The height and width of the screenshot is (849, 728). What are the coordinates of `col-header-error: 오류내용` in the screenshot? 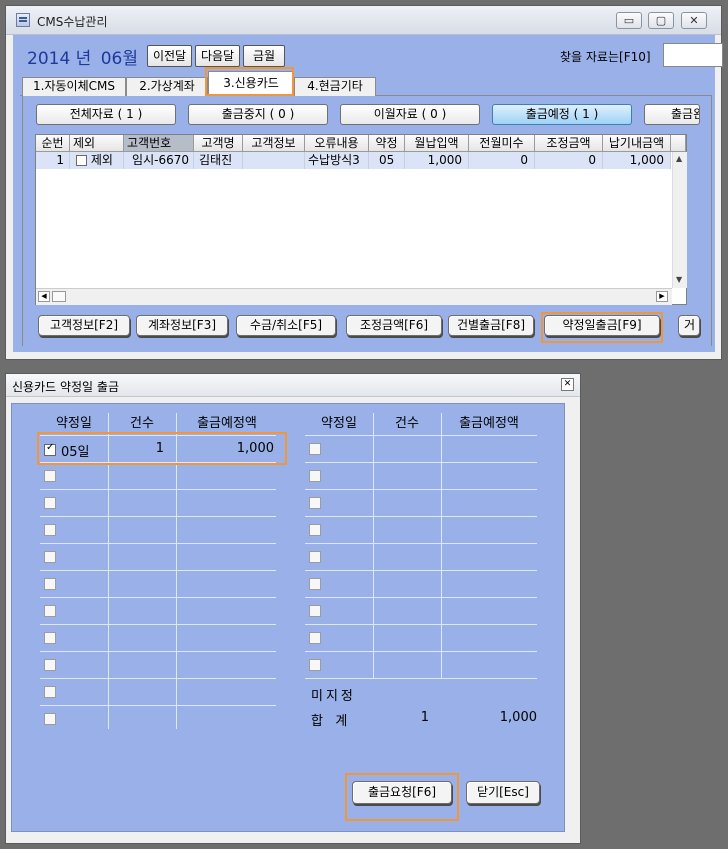 It's located at (337, 143).